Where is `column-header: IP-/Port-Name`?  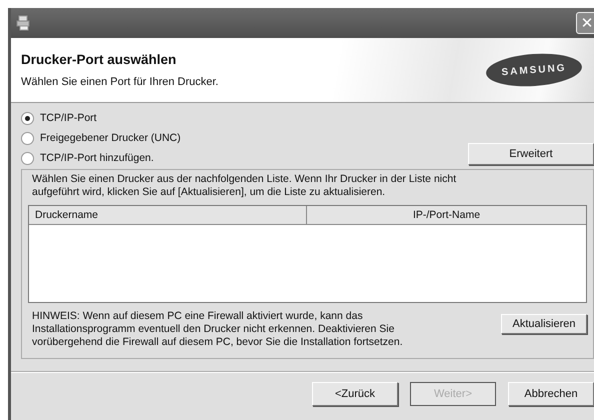 column-header: IP-/Port-Name is located at coordinates (446, 215).